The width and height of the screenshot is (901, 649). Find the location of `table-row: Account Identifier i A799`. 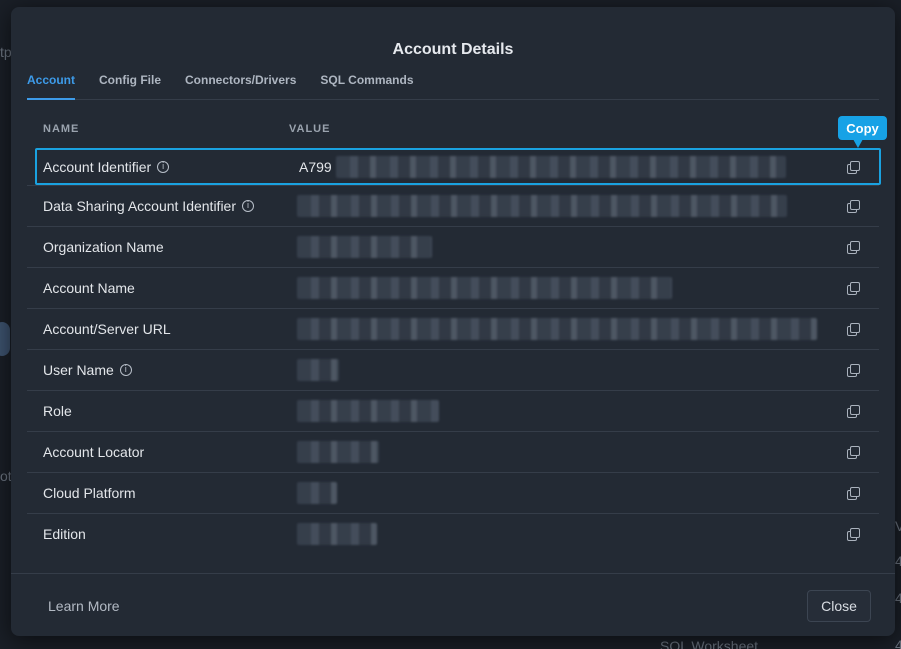

table-row: Account Identifier i A799 is located at coordinates (458, 166).